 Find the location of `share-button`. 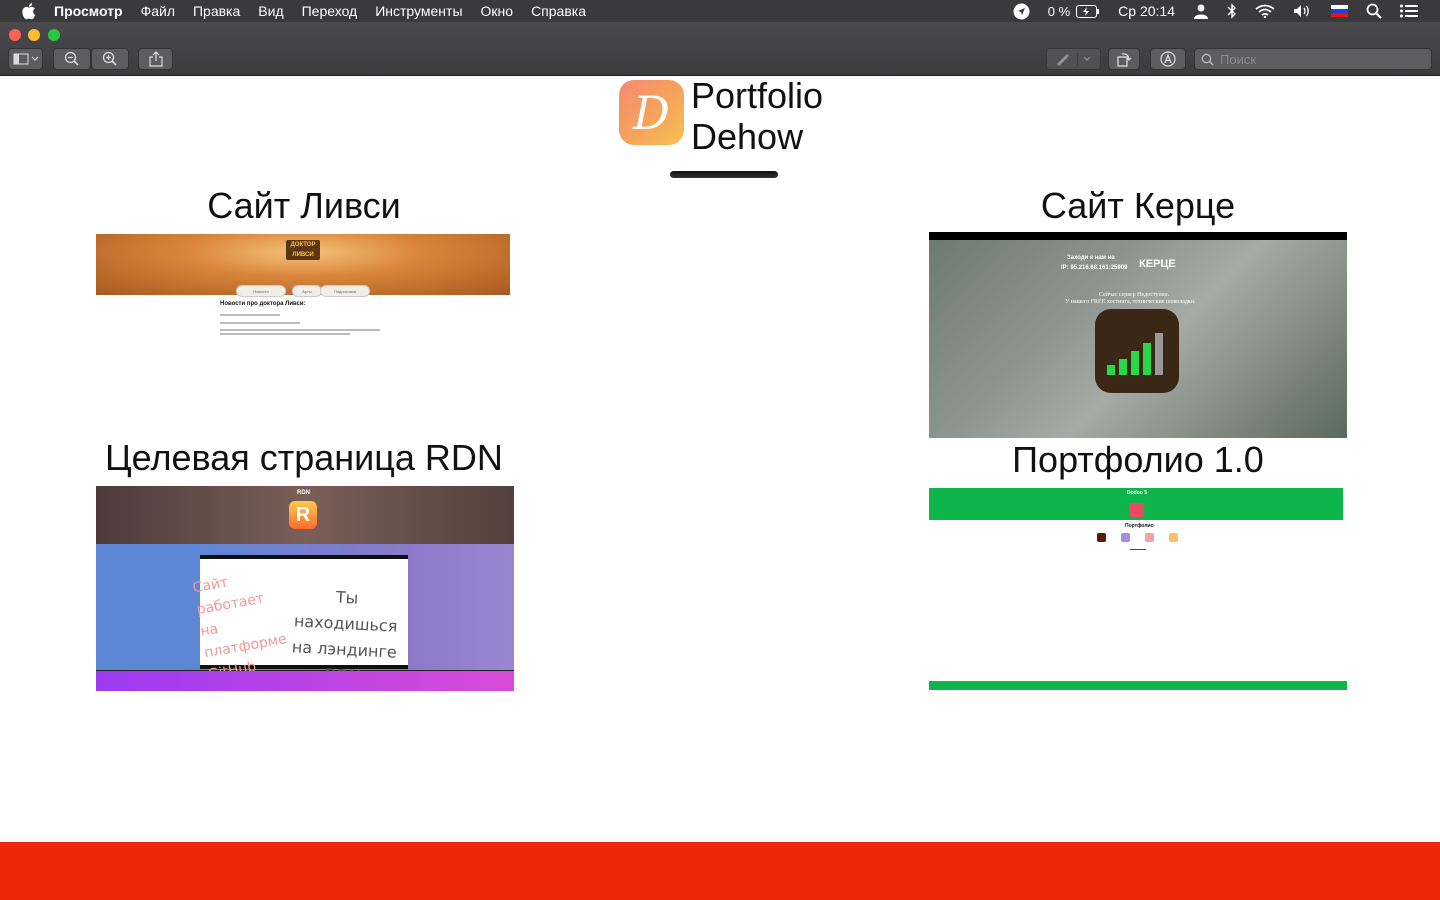

share-button is located at coordinates (155, 59).